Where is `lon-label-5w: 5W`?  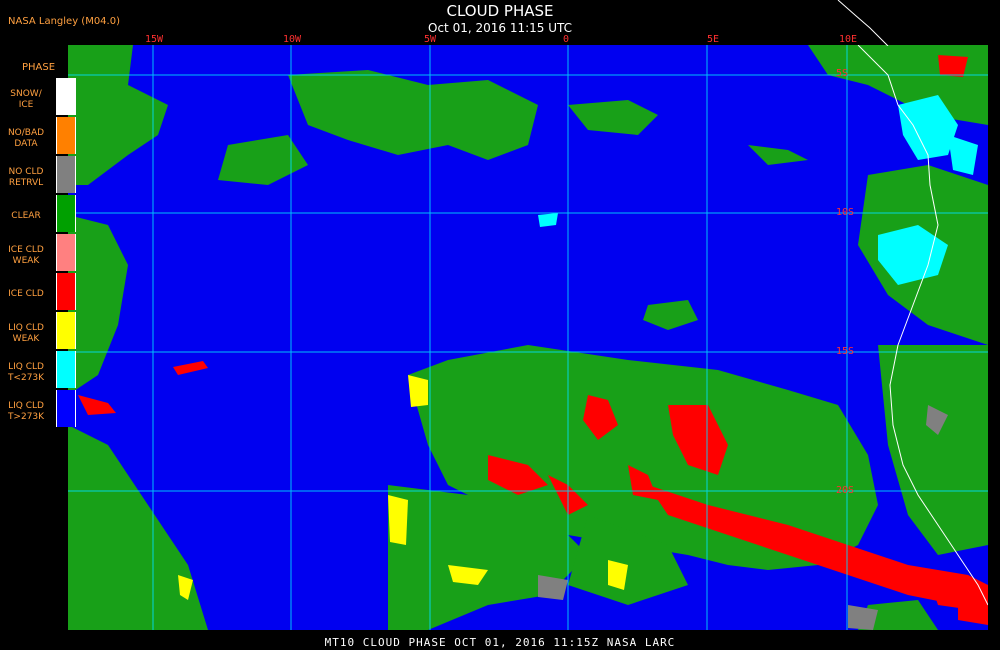
lon-label-5w: 5W is located at coordinates (430, 39).